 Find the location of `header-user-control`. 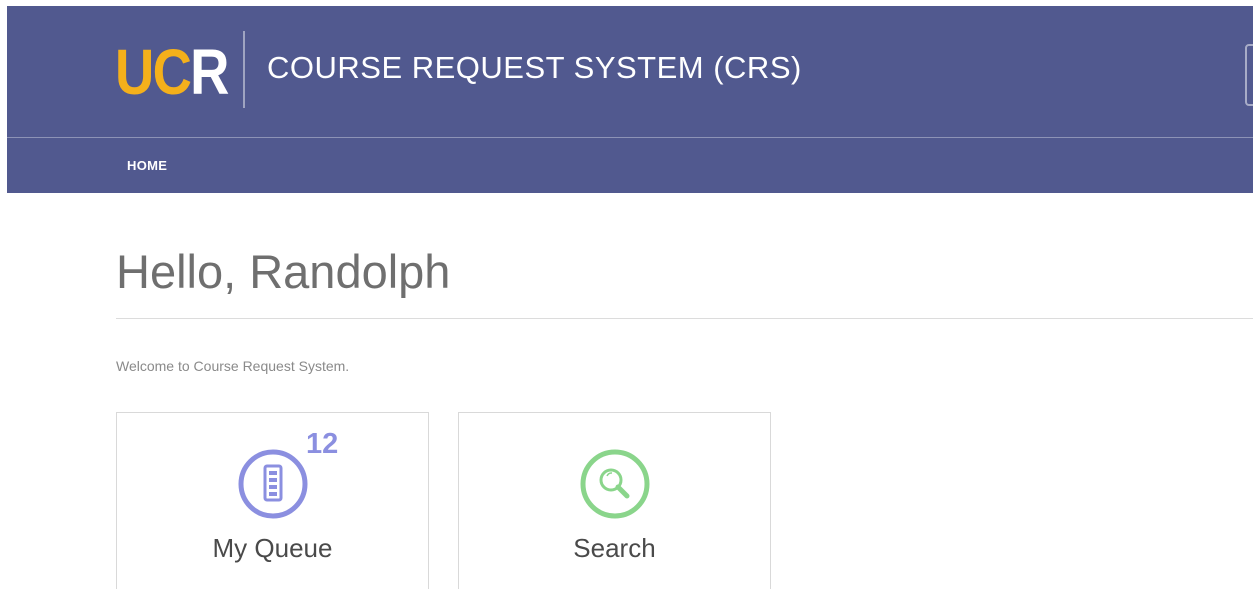

header-user-control is located at coordinates (1249, 75).